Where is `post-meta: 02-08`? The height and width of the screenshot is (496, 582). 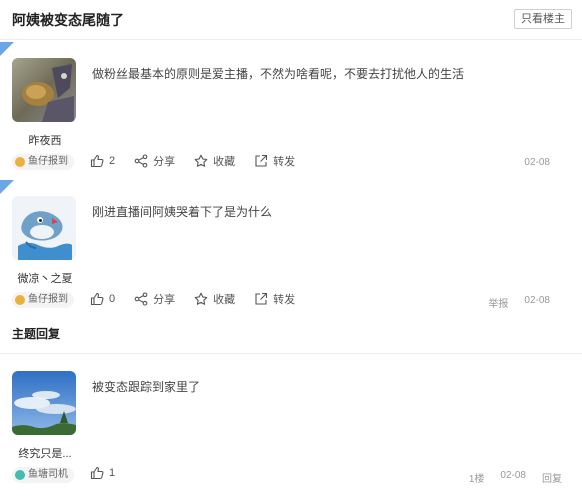 post-meta: 02-08 is located at coordinates (537, 162).